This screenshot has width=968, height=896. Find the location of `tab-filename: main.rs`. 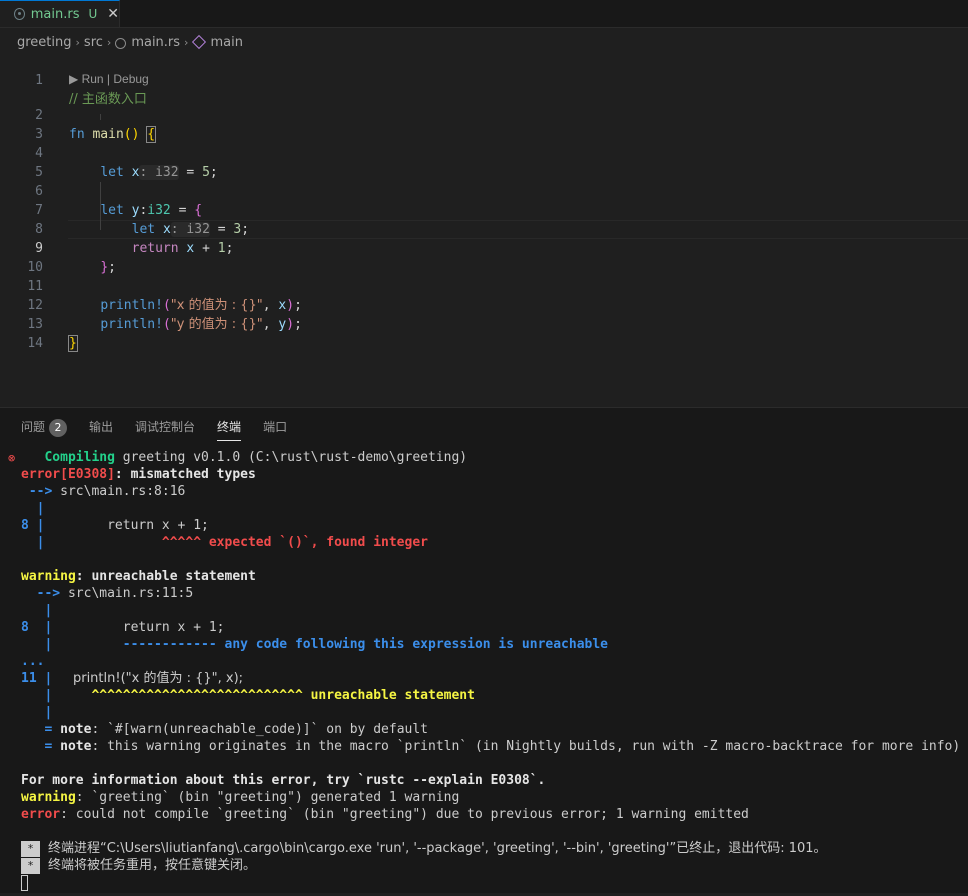

tab-filename: main.rs is located at coordinates (55, 14).